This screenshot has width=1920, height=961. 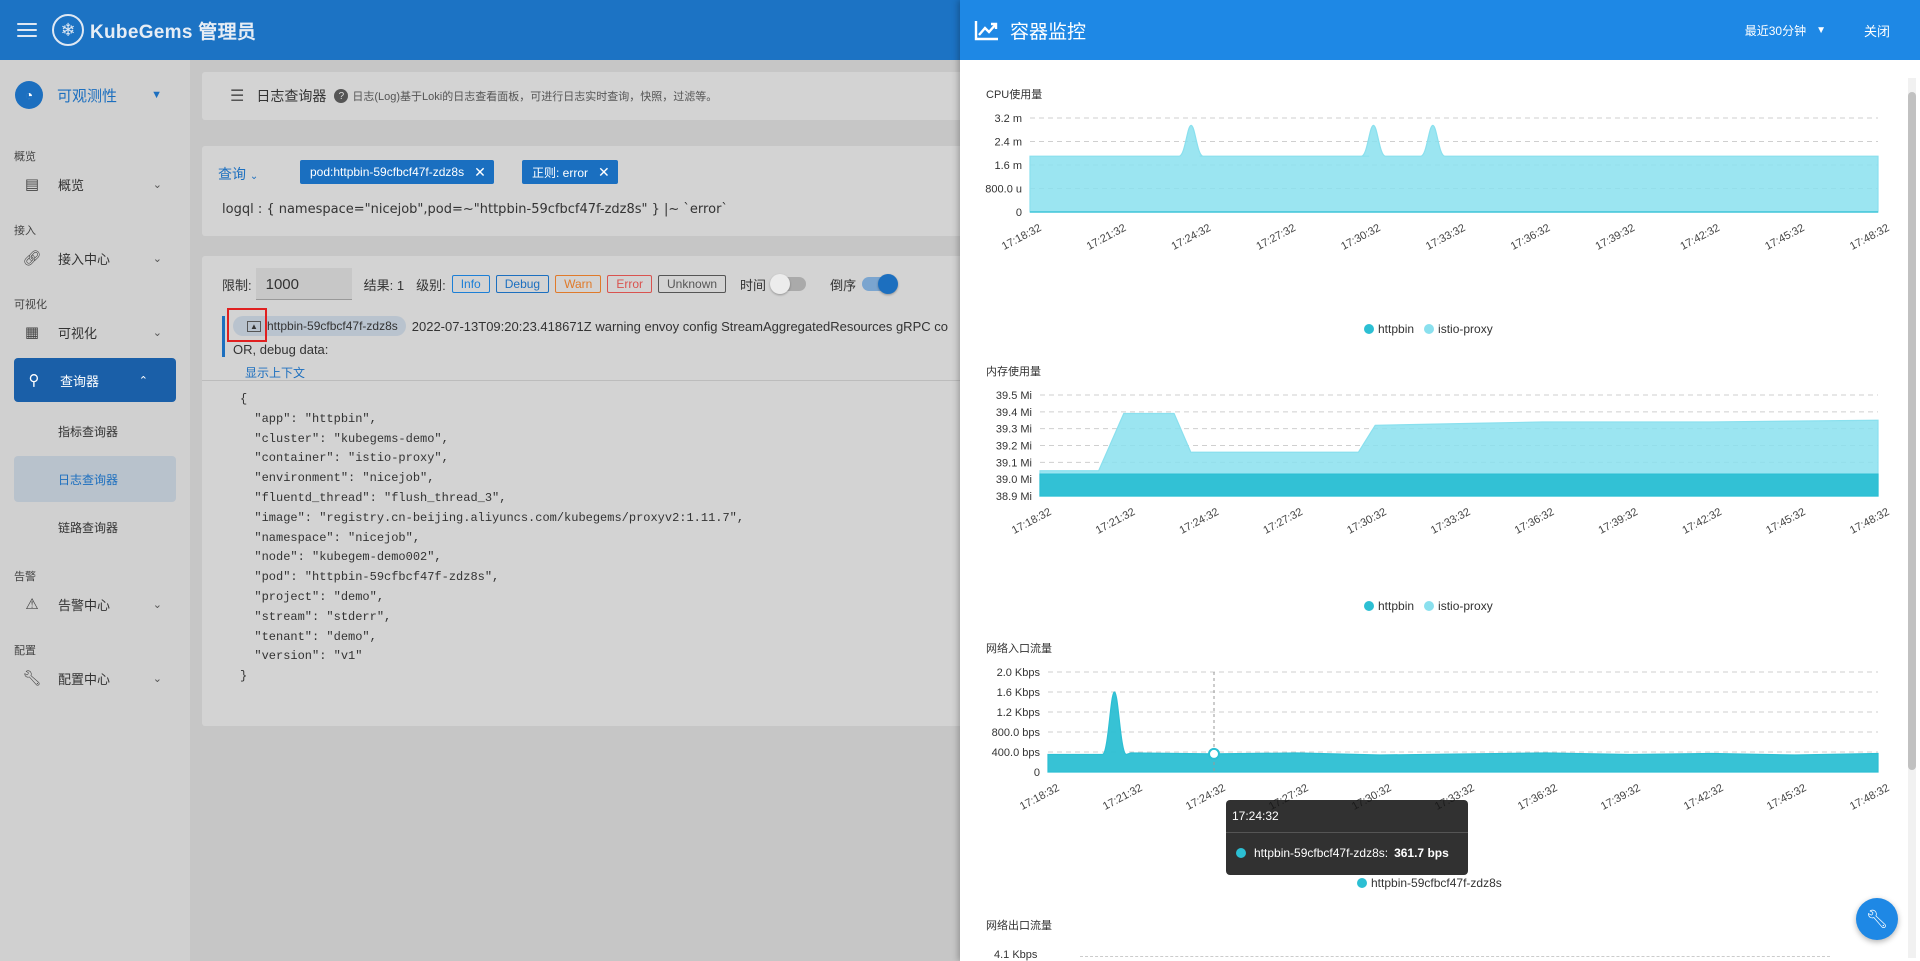 I want to click on x-tick-label: 17:42:32, so click(x=1699, y=237).